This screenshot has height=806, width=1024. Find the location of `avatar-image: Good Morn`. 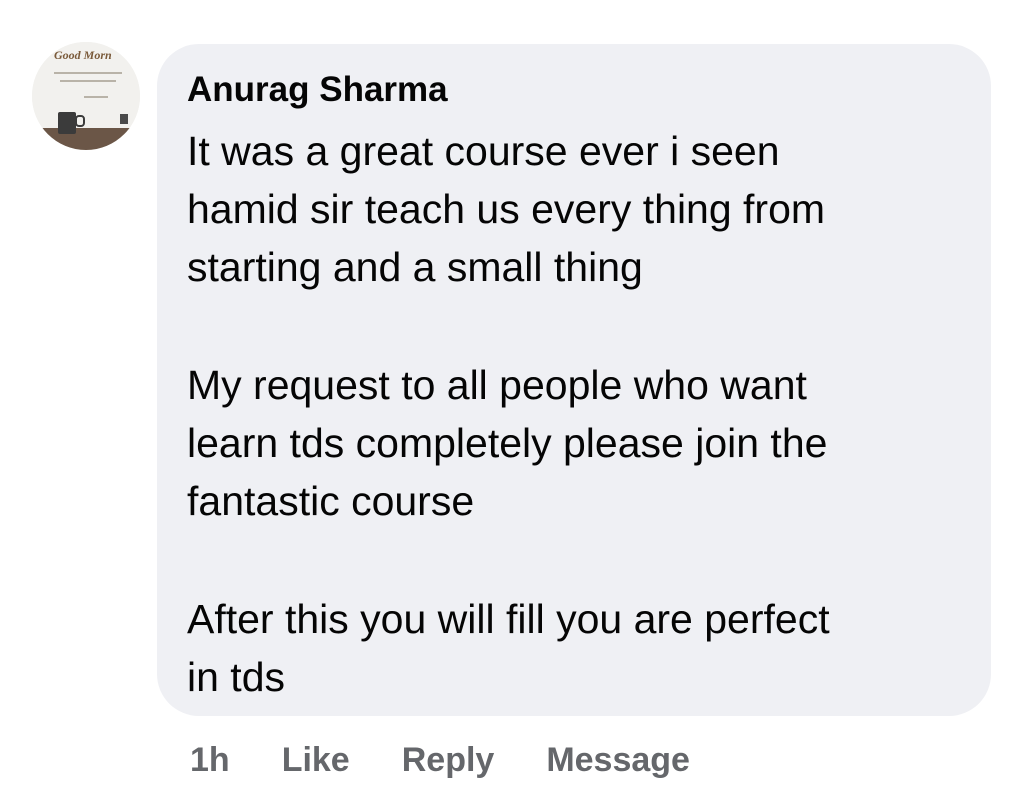

avatar-image: Good Morn is located at coordinates (86, 96).